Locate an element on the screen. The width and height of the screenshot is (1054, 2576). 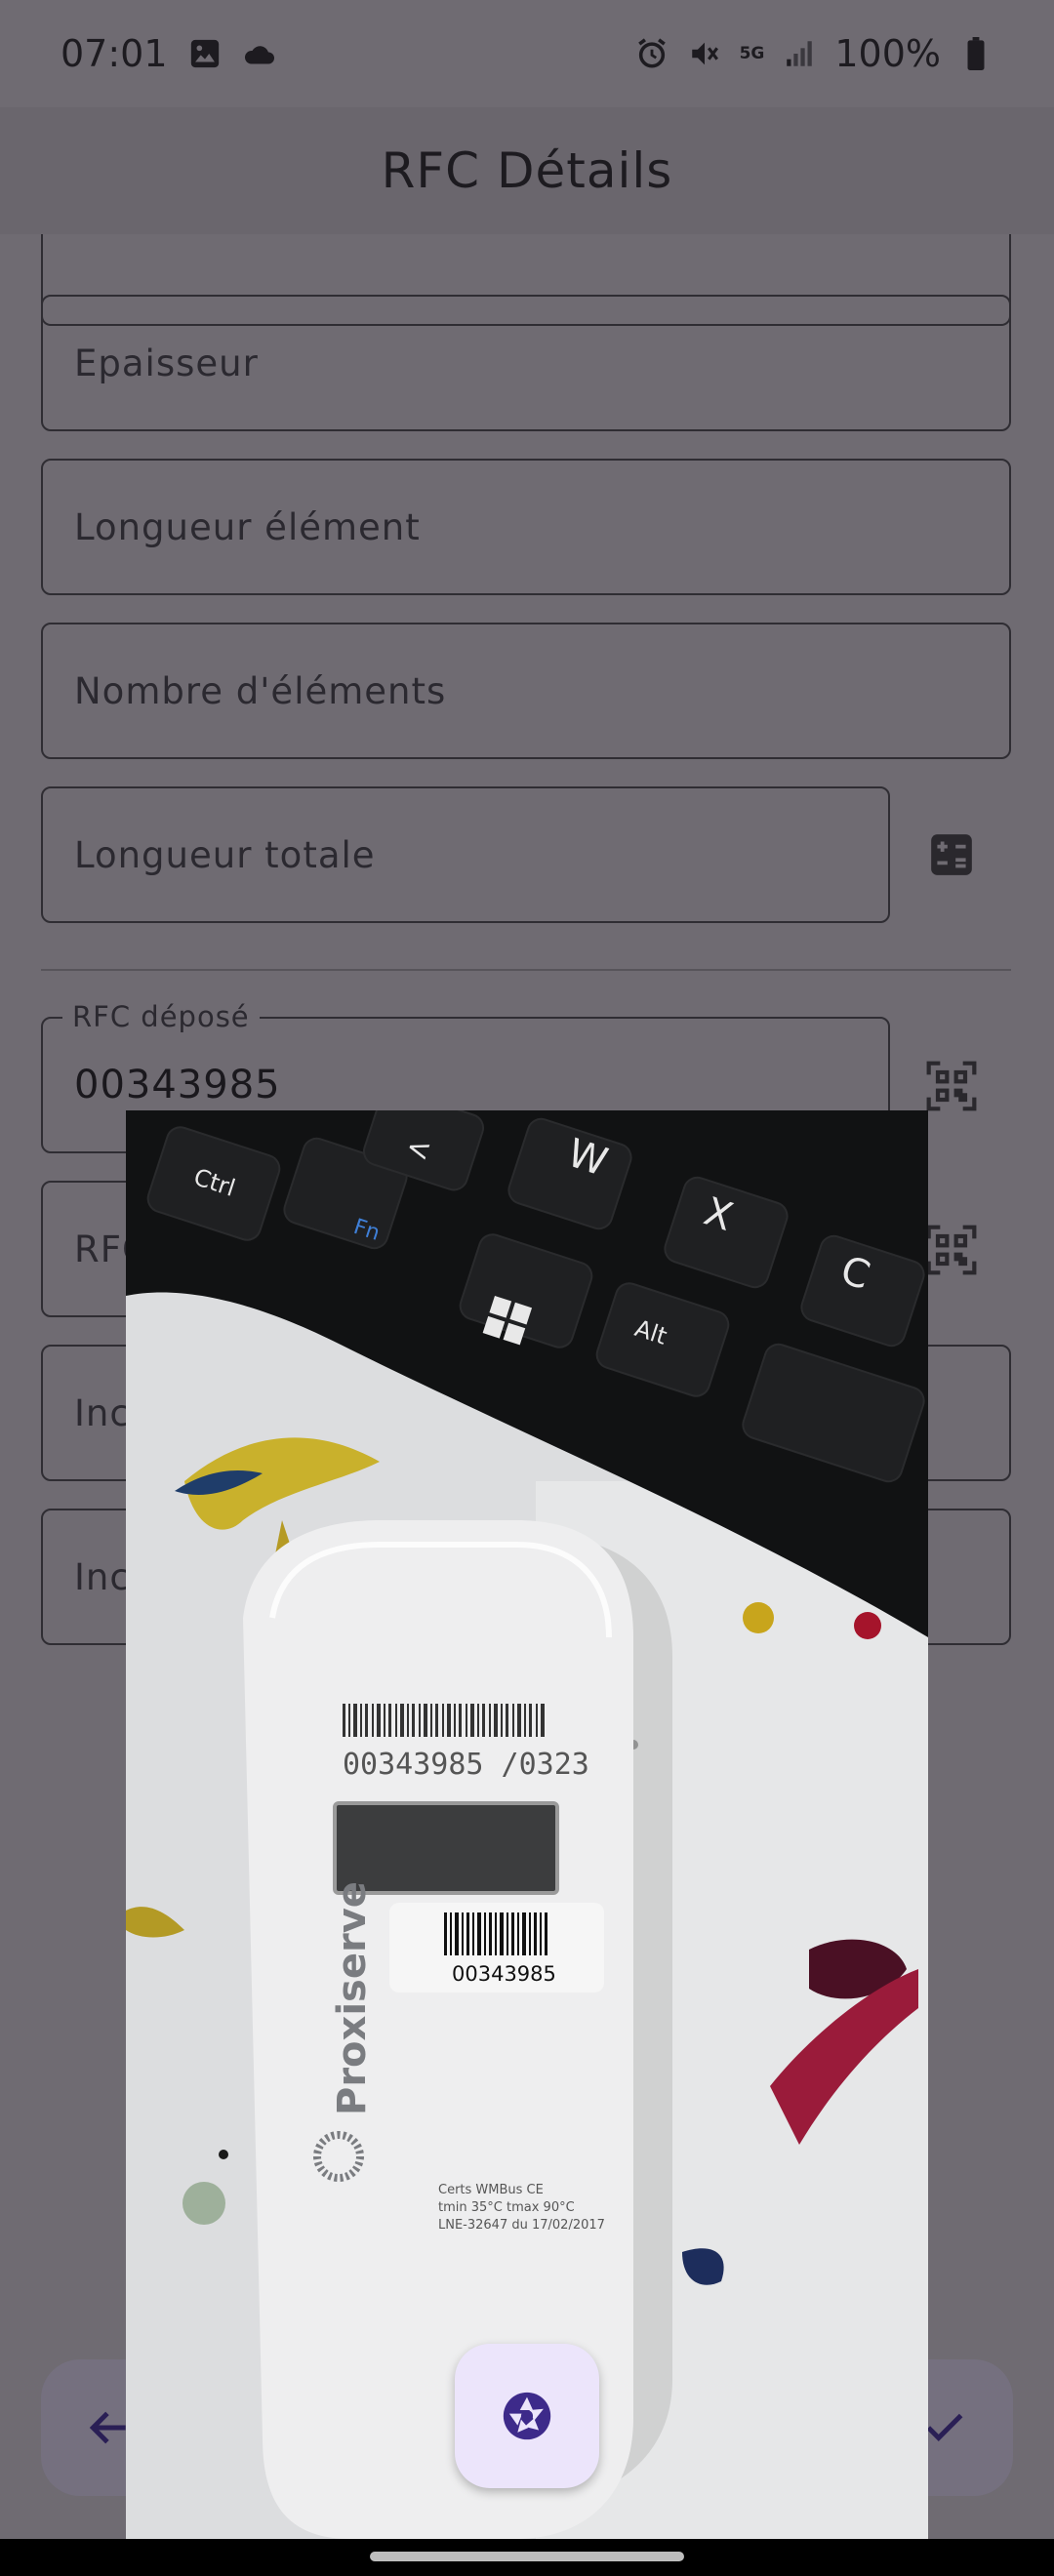
epaisseur-placeholder: Epaisseur is located at coordinates (166, 363).